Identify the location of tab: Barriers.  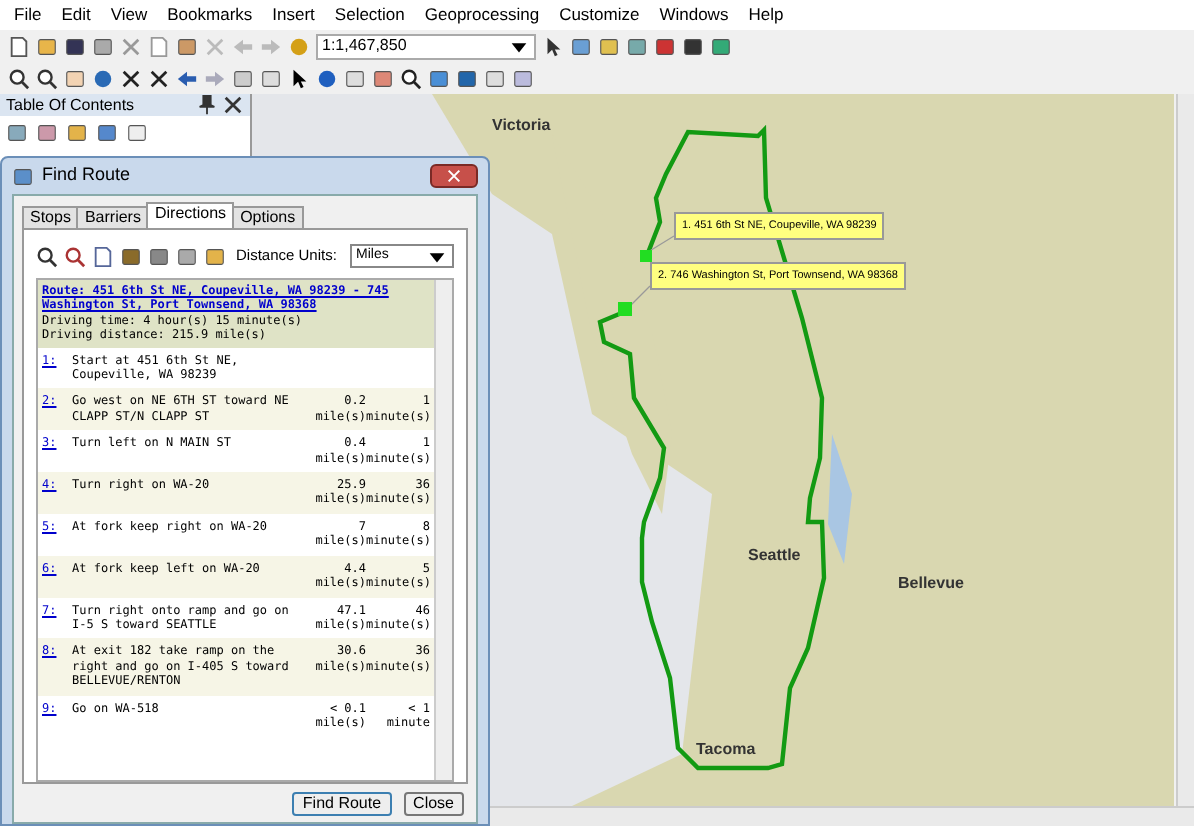
(112, 217).